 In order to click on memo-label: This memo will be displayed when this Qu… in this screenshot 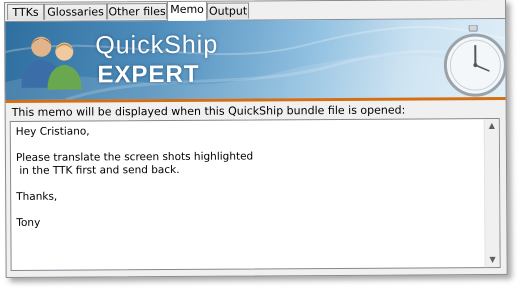, I will do `click(208, 111)`.